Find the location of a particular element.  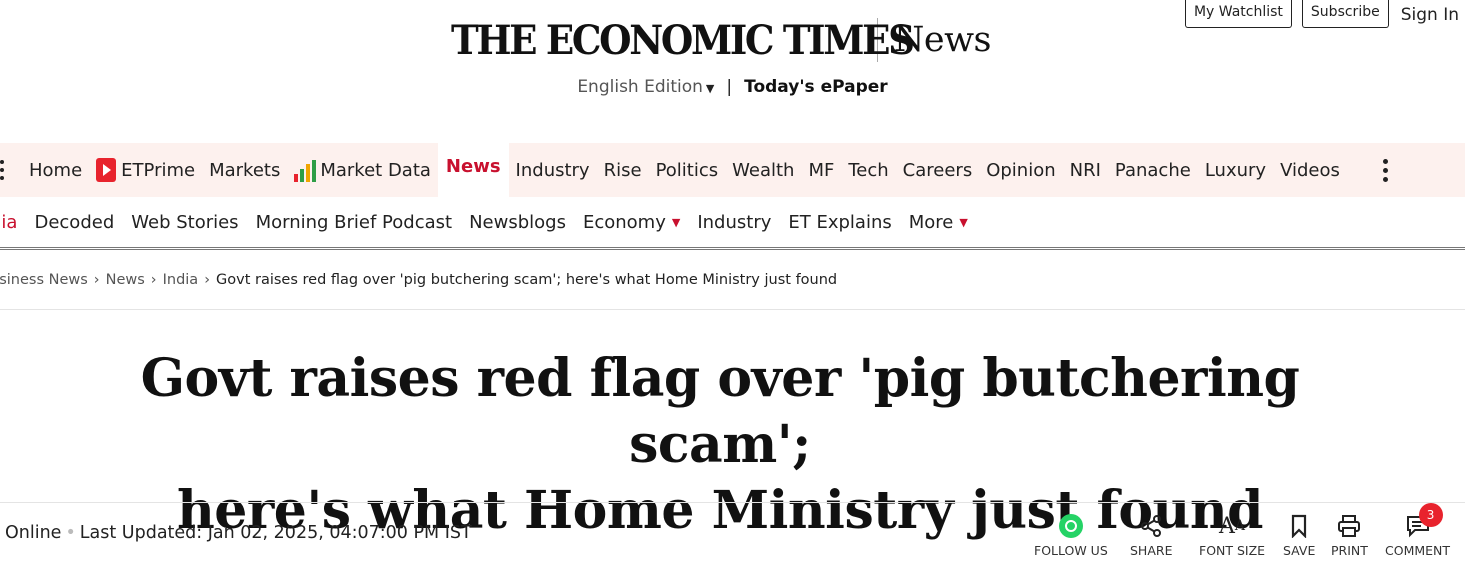

my-watchlist-button: My Watchlist is located at coordinates (1238, 14).